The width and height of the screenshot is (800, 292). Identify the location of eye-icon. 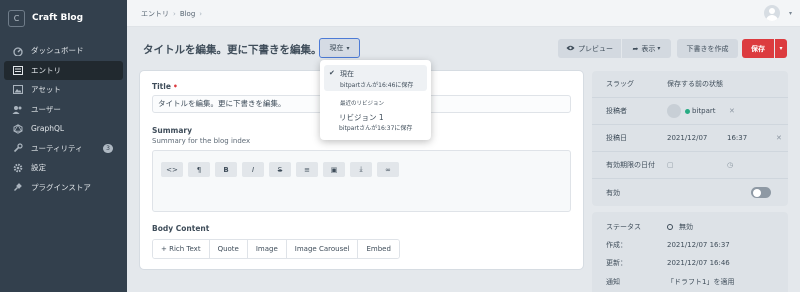
(570, 49).